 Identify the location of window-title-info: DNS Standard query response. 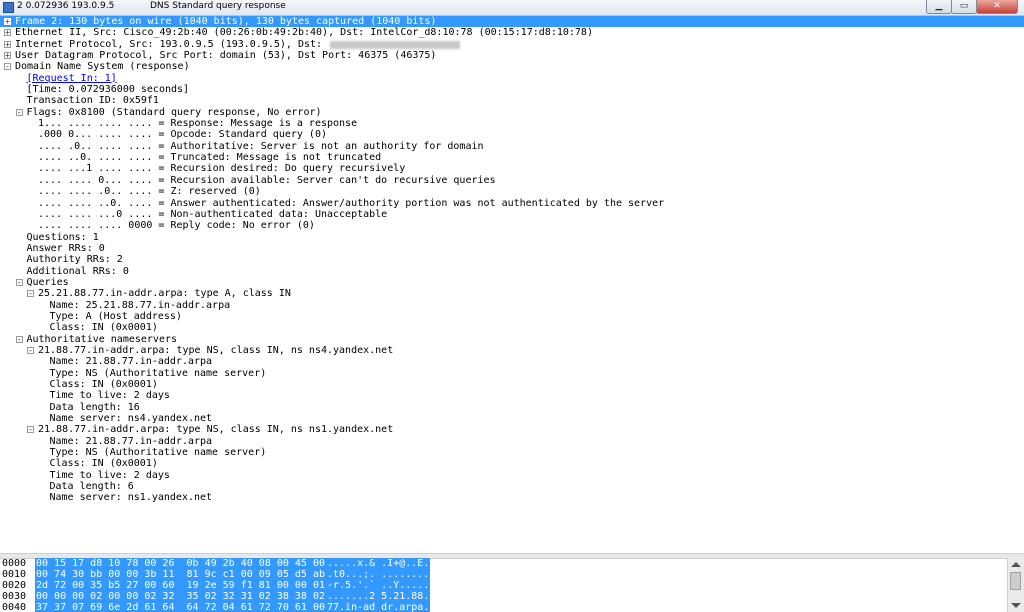
(218, 6).